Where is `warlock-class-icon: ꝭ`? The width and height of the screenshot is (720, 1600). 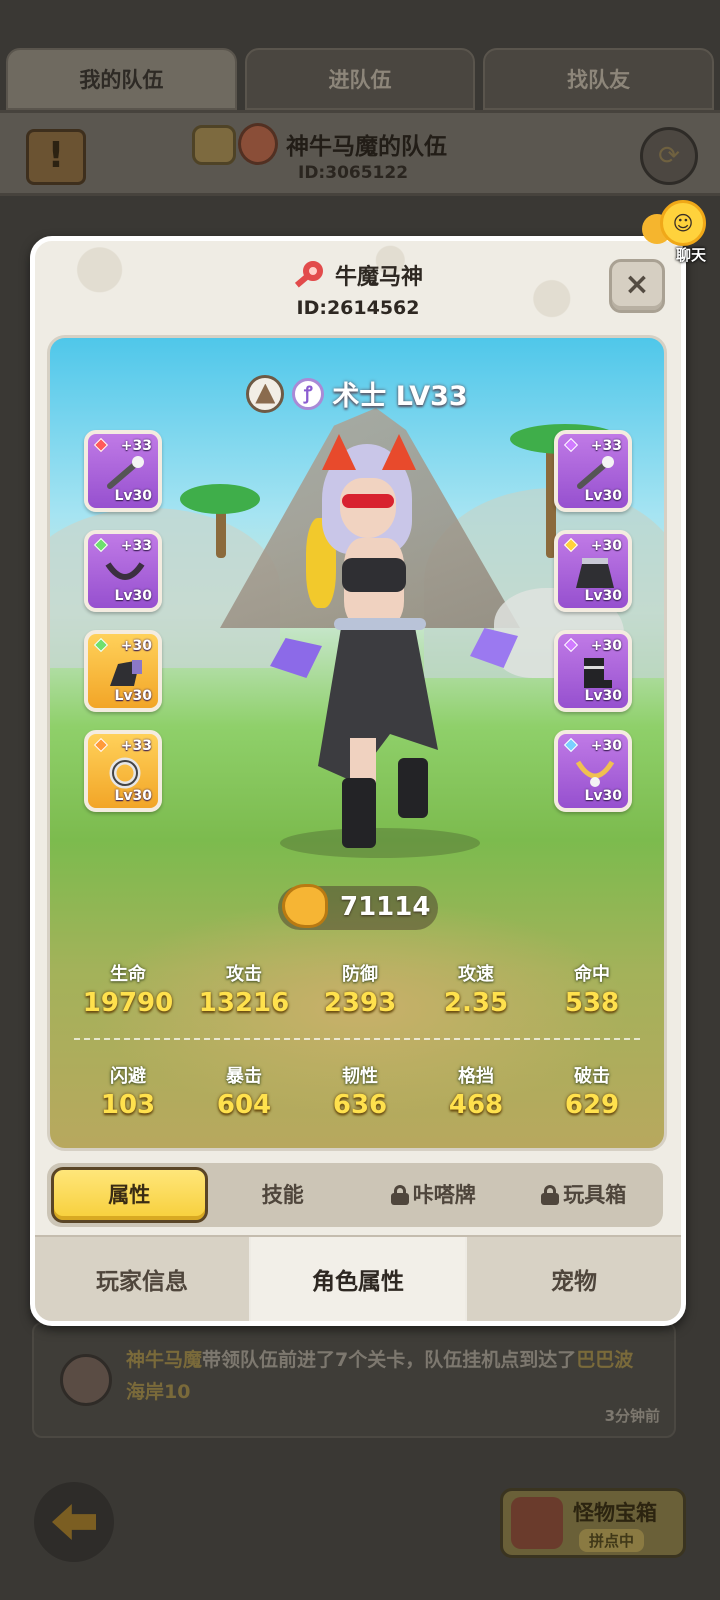
warlock-class-icon: ꝭ is located at coordinates (308, 393).